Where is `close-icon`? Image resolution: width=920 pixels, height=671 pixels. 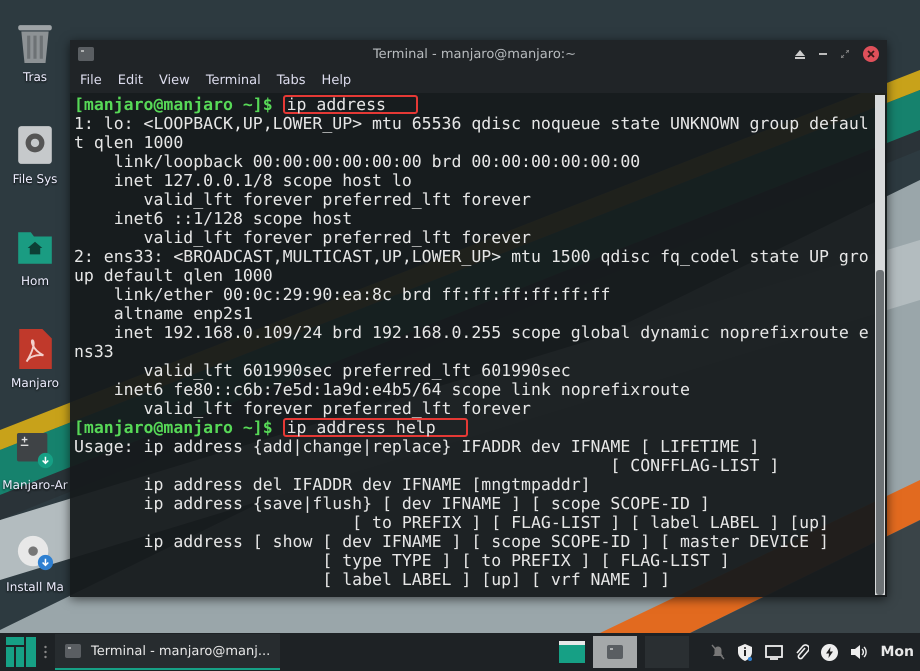
close-icon is located at coordinates (871, 54).